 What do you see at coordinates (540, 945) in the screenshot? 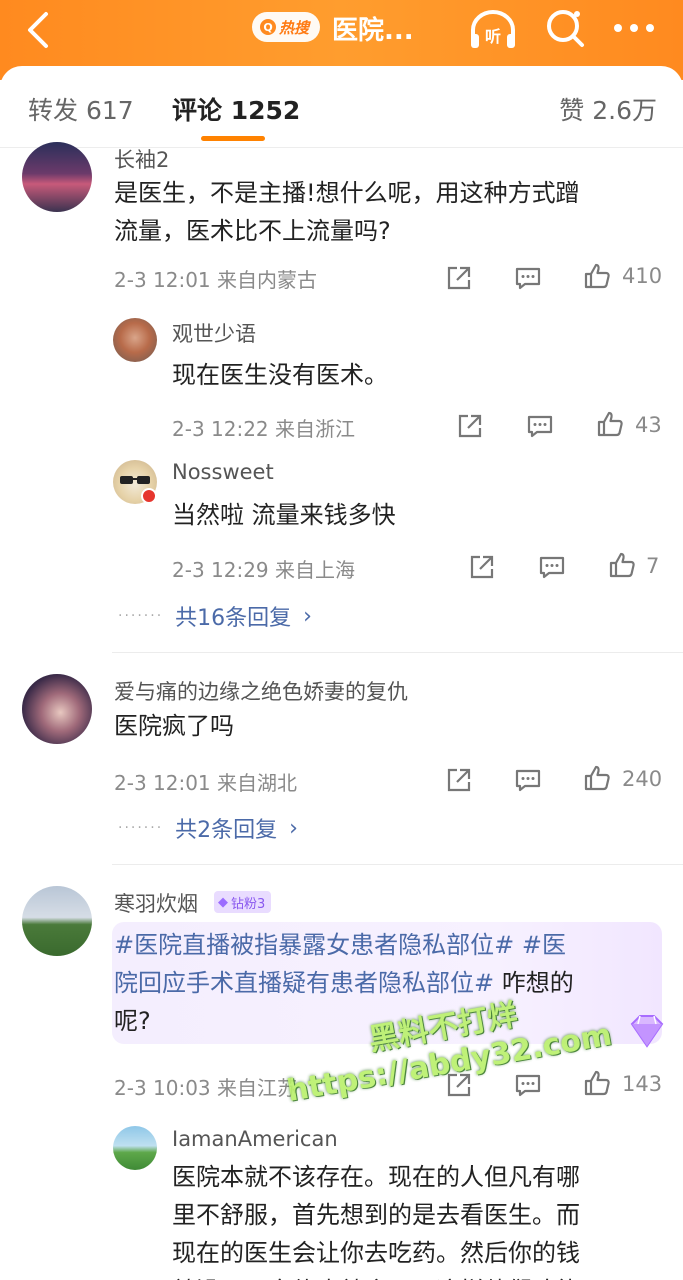
I see `hashtag-link: #医` at bounding box center [540, 945].